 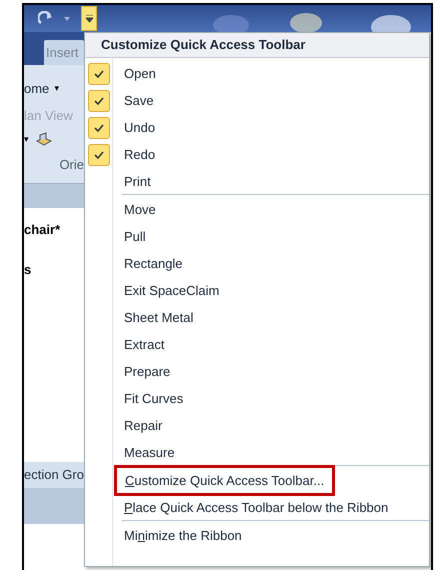 I want to click on caret-icon, so click(x=89, y=18).